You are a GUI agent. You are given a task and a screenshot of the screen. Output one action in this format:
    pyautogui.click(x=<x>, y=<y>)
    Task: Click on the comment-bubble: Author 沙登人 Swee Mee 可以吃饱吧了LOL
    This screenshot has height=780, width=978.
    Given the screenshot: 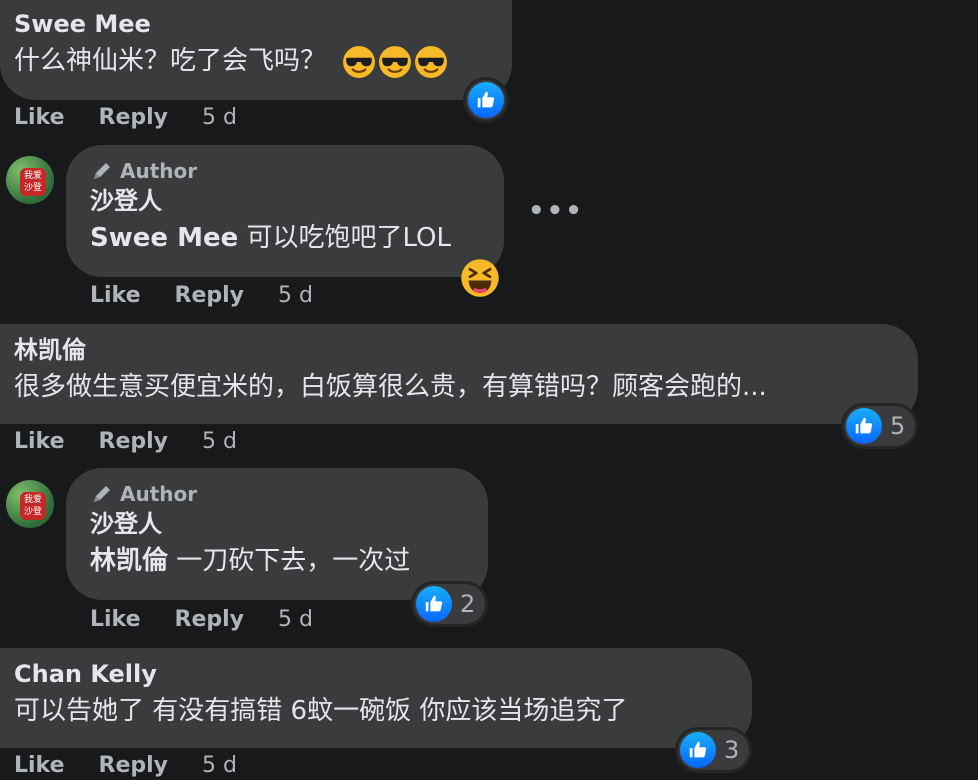 What is the action you would take?
    pyautogui.click(x=285, y=211)
    